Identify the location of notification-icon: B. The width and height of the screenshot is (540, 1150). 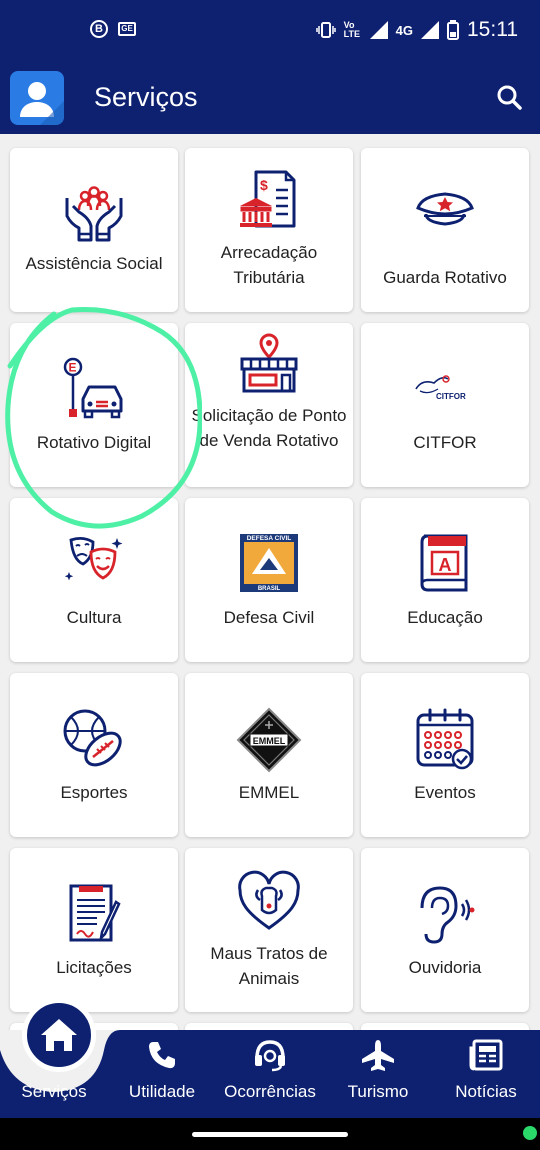
(99, 29).